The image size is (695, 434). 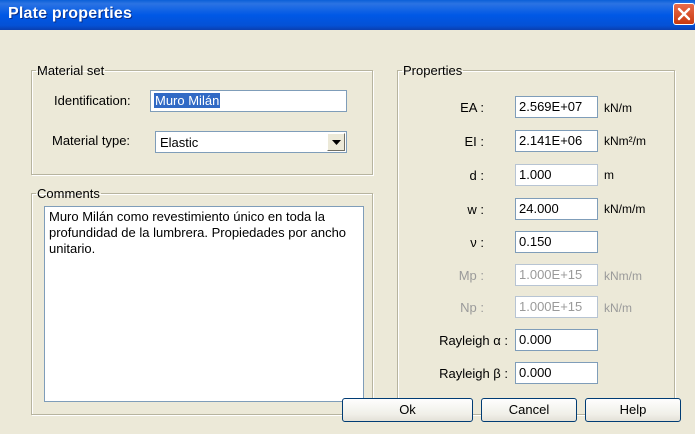 I want to click on help-button: Help, so click(x=633, y=410).